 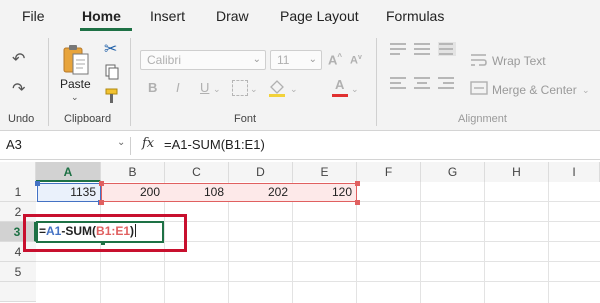 What do you see at coordinates (482, 119) in the screenshot?
I see `alignment-group-label: Alignment` at bounding box center [482, 119].